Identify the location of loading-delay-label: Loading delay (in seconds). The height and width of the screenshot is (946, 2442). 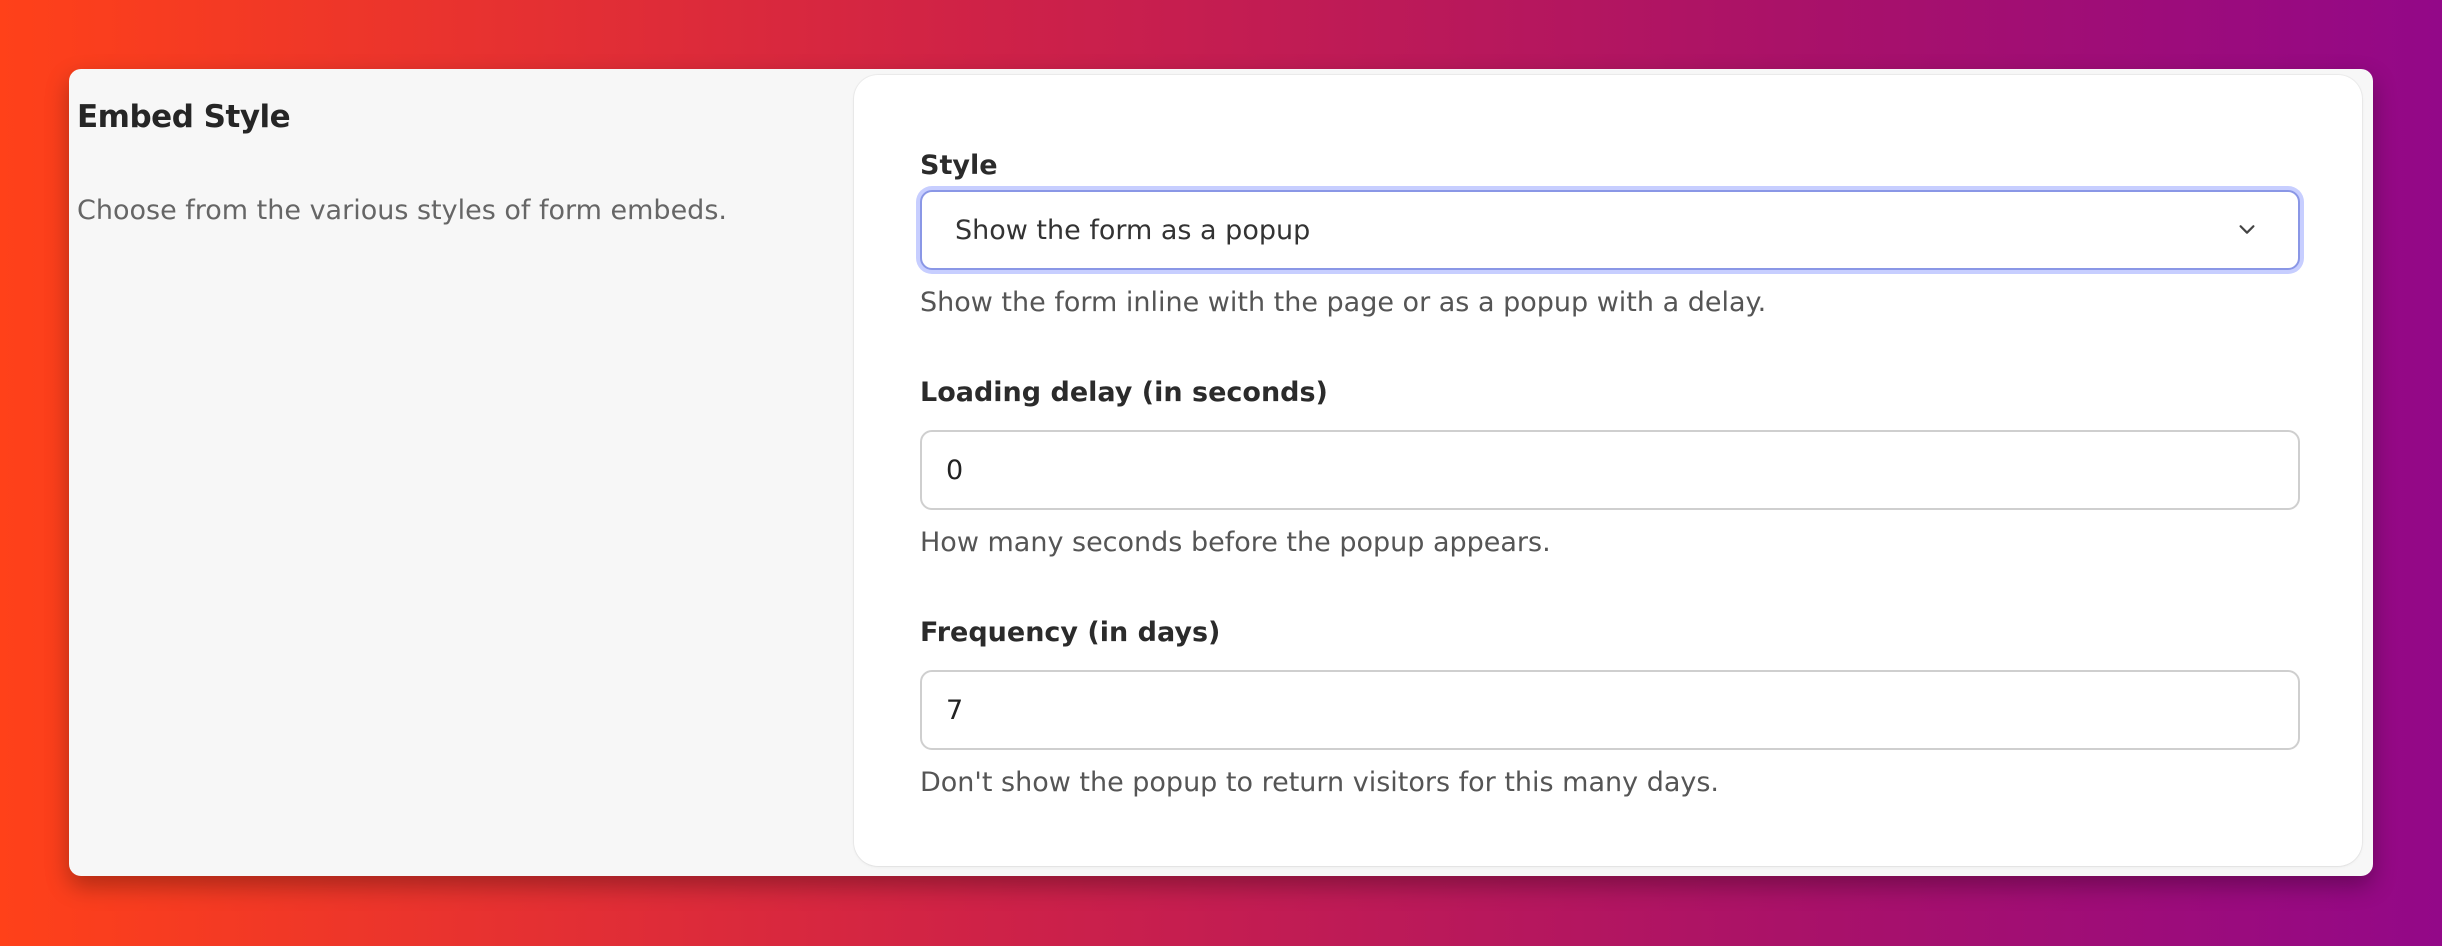
(1124, 392).